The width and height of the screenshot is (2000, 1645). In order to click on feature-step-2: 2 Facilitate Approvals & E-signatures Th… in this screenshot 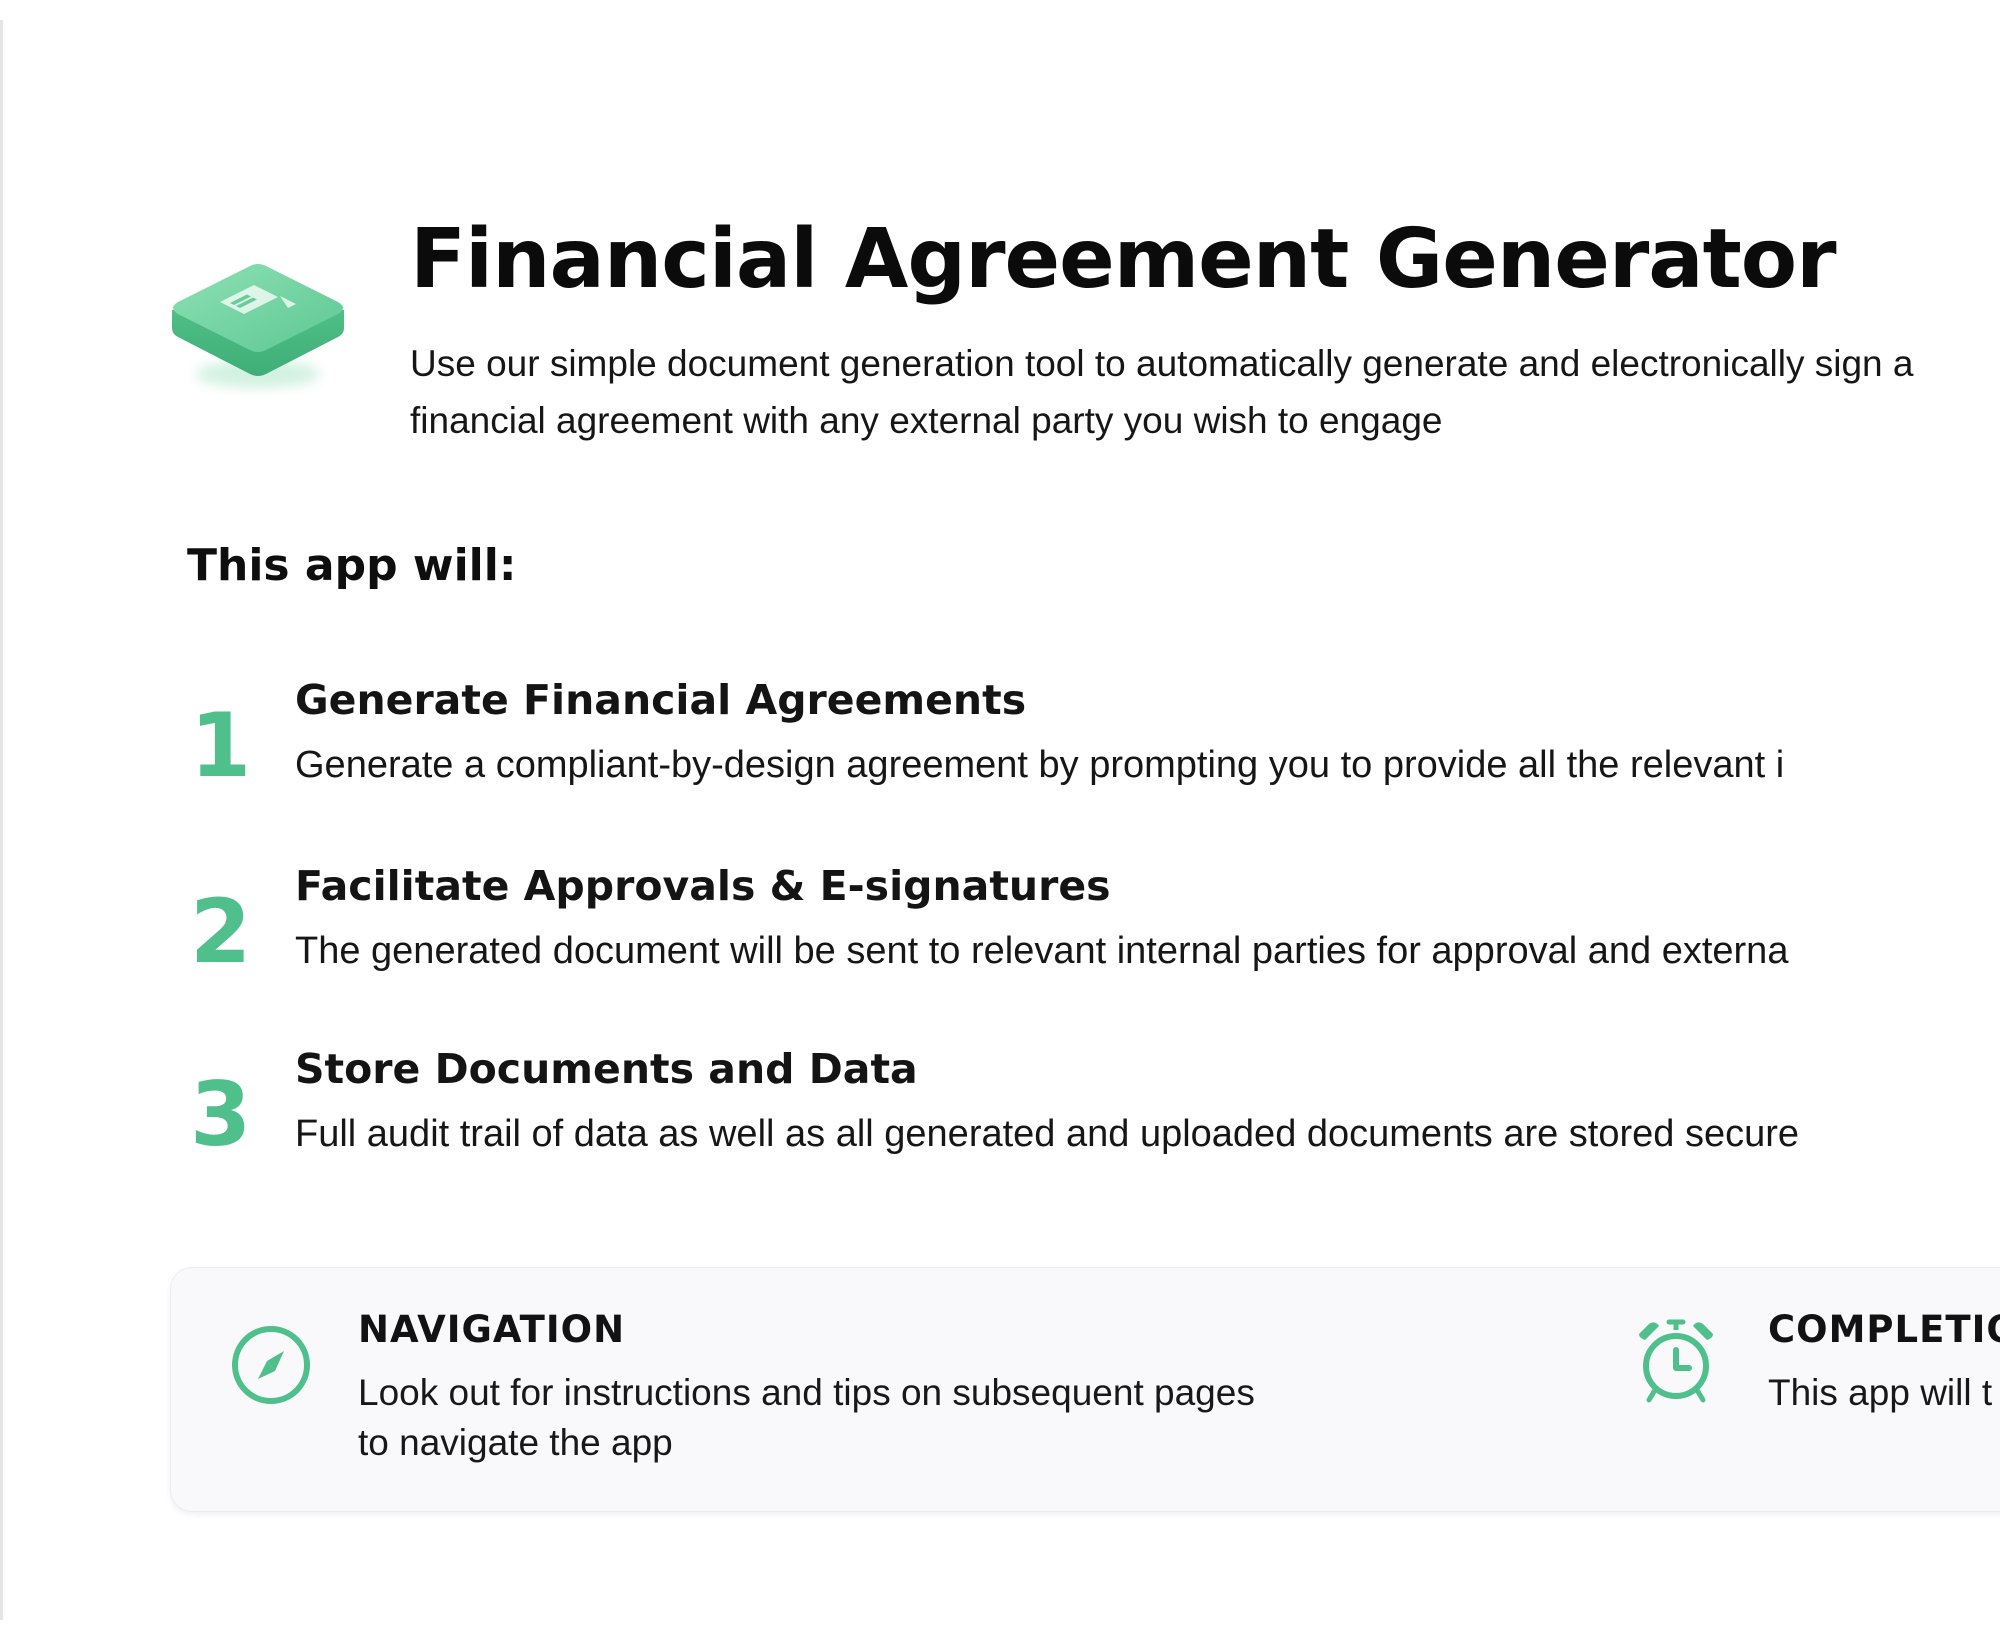, I will do `click(1000, 932)`.